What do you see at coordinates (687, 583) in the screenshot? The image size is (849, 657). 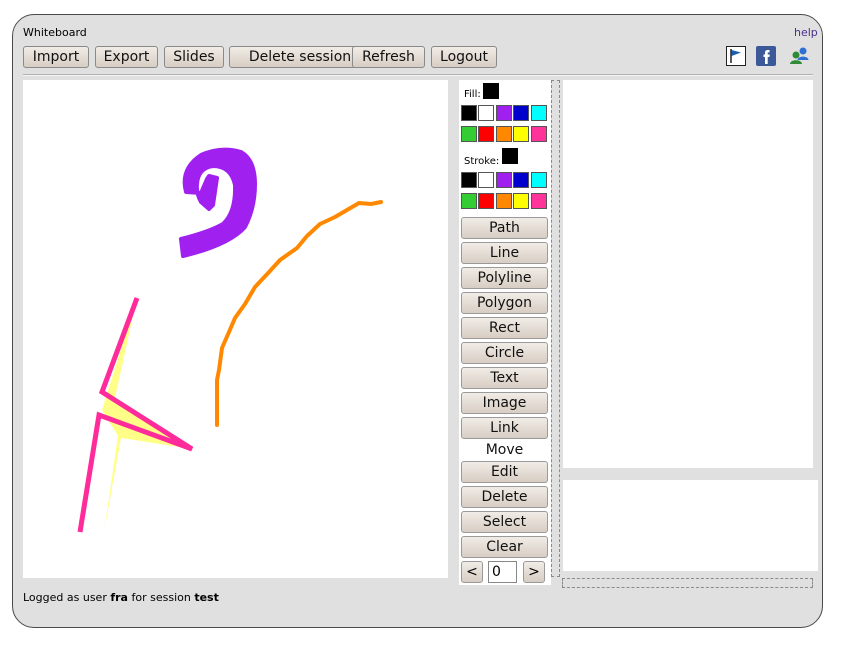 I see `resize-handle-horizontal` at bounding box center [687, 583].